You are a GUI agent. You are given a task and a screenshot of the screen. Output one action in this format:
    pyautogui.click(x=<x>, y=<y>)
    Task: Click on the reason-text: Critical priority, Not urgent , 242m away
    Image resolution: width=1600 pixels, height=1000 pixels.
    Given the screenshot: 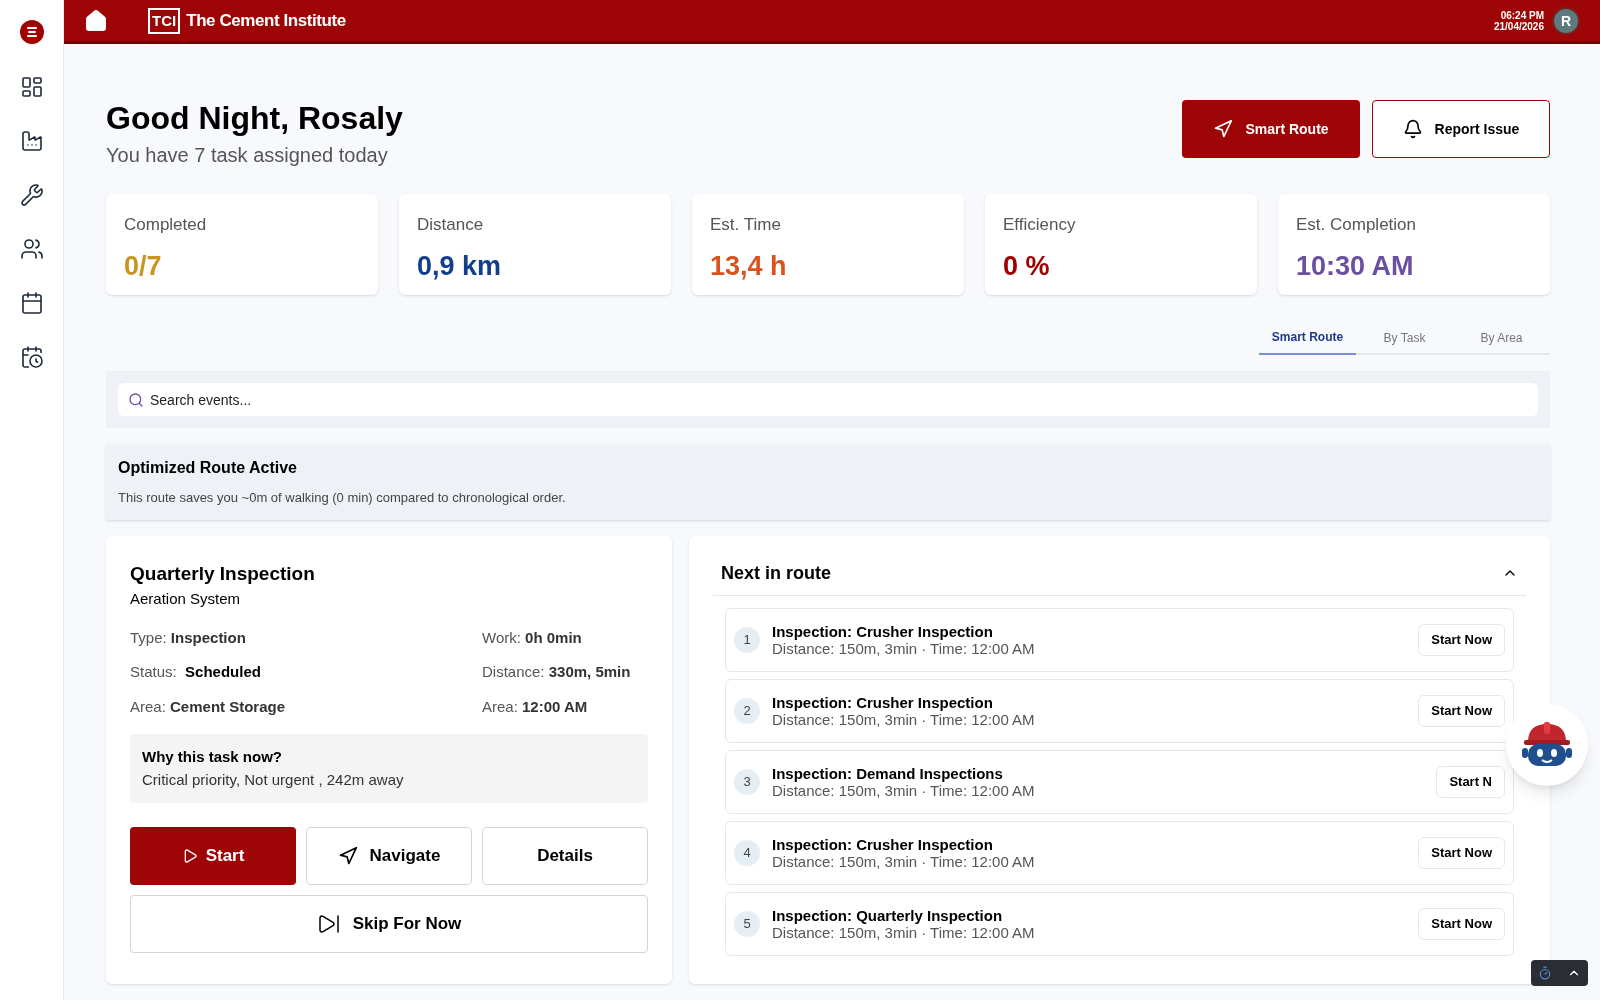 What is the action you would take?
    pyautogui.click(x=273, y=779)
    